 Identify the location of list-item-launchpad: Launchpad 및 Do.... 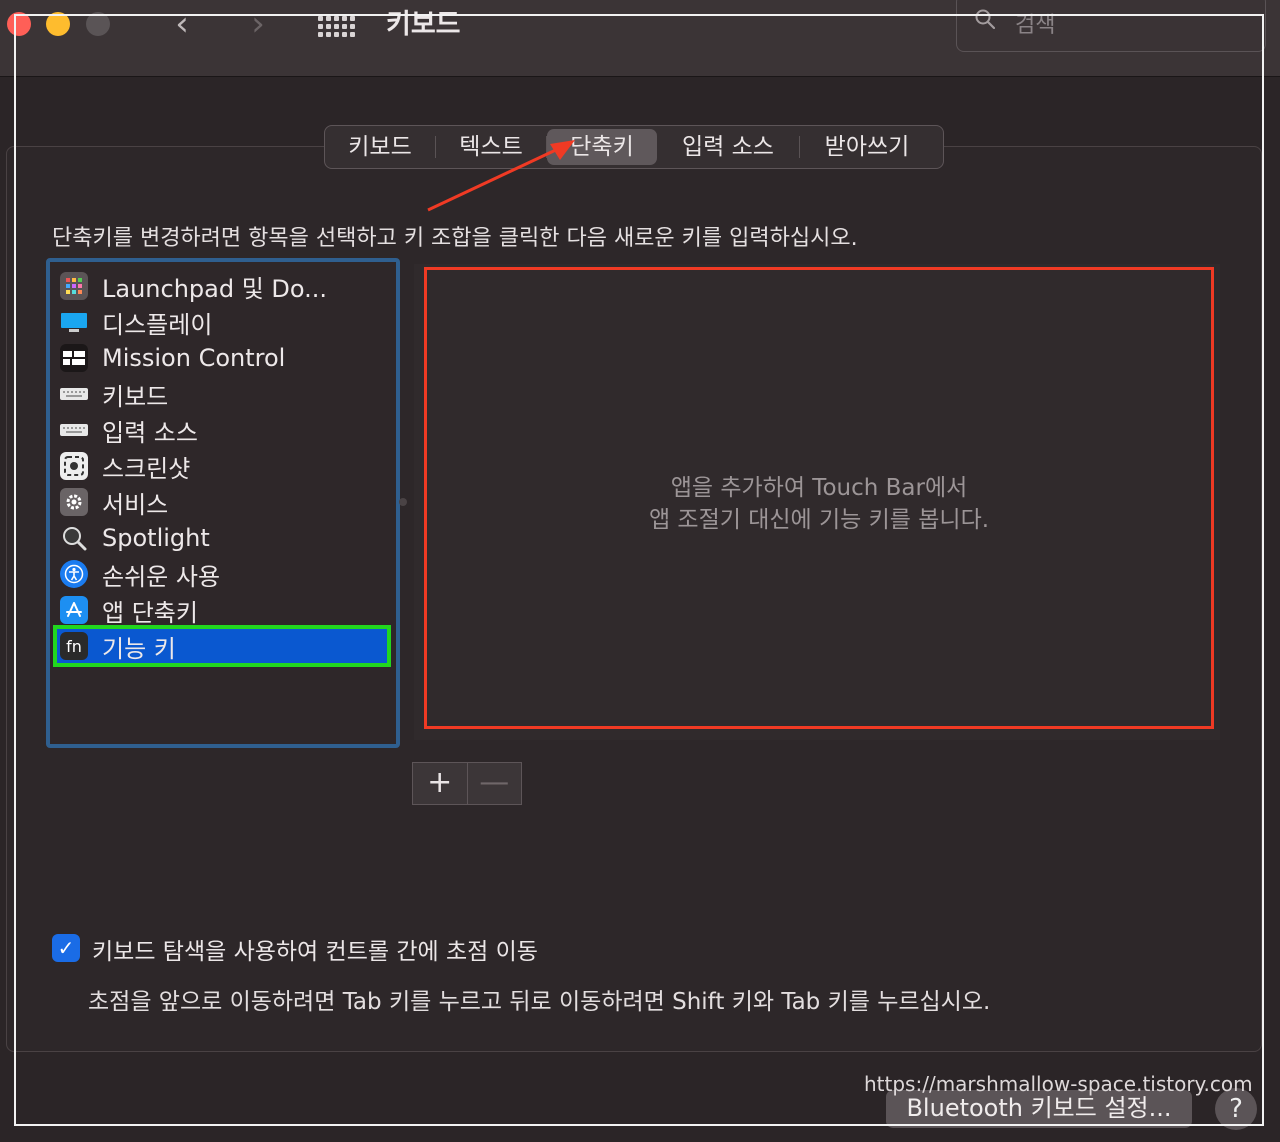
(224, 286).